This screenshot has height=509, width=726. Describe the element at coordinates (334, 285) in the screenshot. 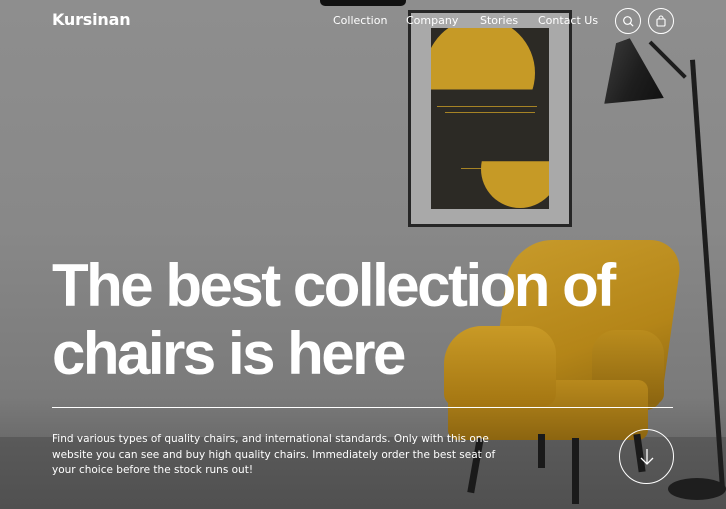

I see `hero-headline-line-1: The best collection of` at that location.